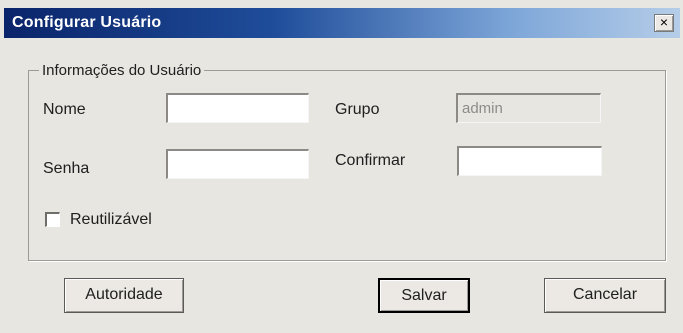  What do you see at coordinates (357, 109) in the screenshot?
I see `grupo-label: Grupo` at bounding box center [357, 109].